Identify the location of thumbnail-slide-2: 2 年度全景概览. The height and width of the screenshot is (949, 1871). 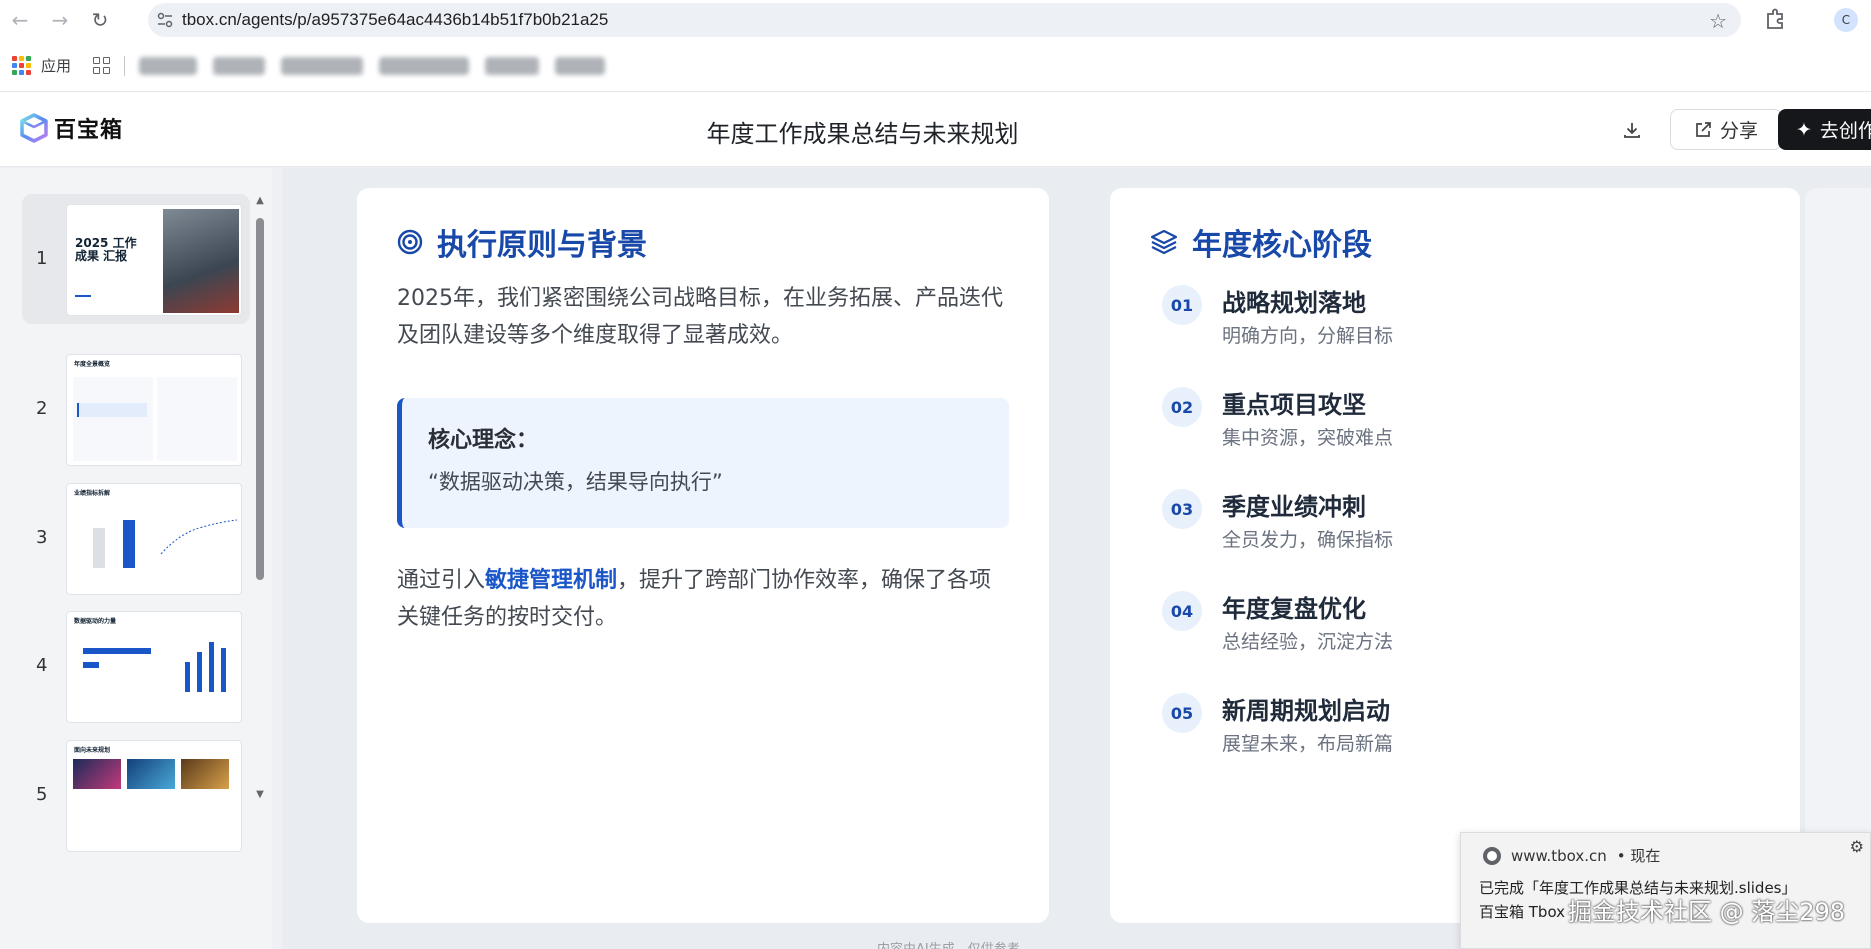
(136, 409).